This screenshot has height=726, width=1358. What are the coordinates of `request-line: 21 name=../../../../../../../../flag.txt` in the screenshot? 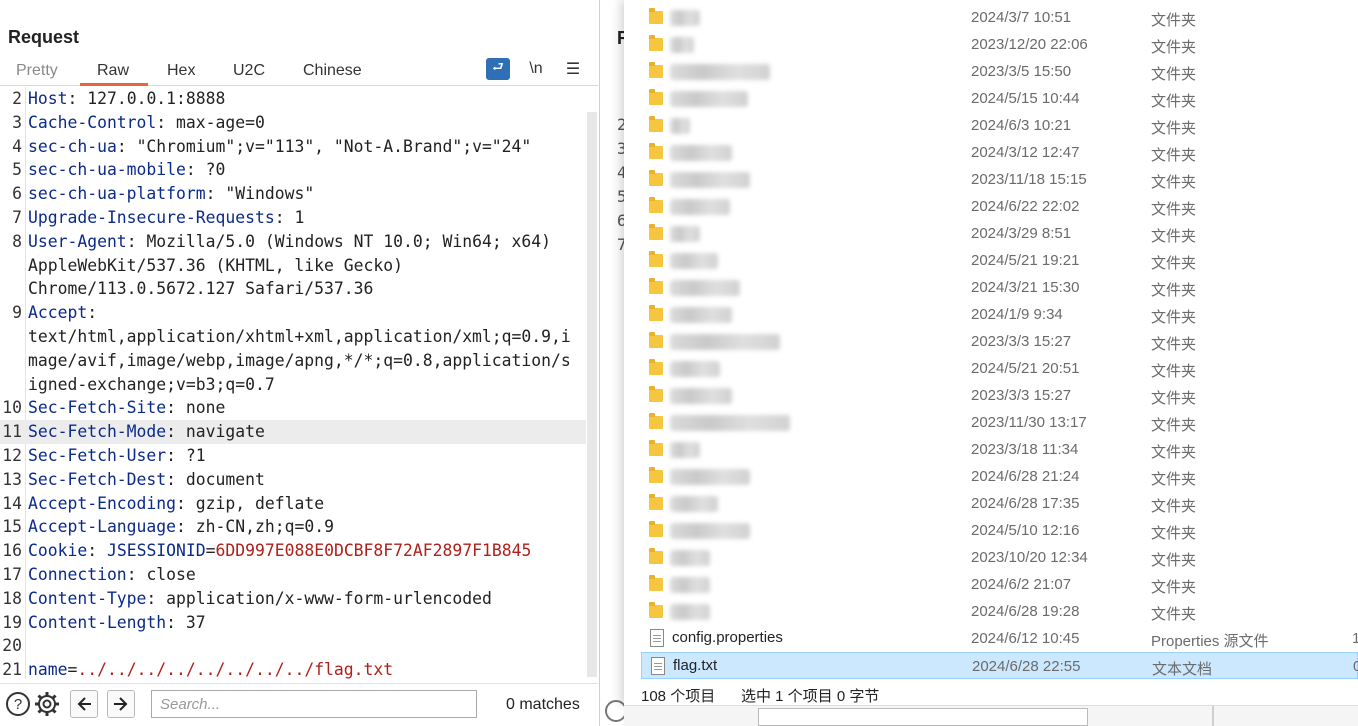 It's located at (293, 668).